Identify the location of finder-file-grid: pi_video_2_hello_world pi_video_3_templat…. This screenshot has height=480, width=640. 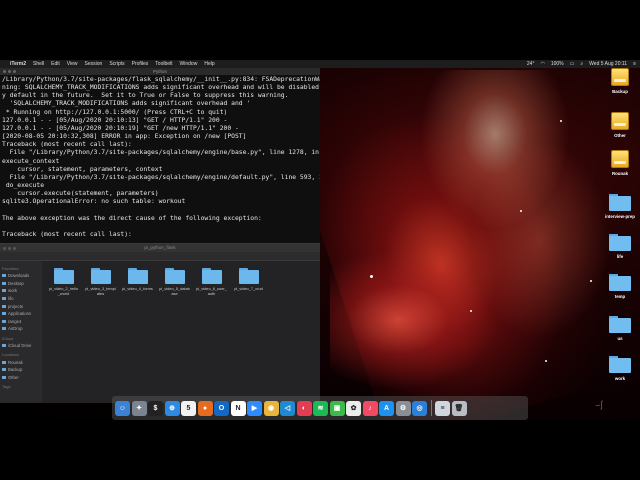
(180, 294).